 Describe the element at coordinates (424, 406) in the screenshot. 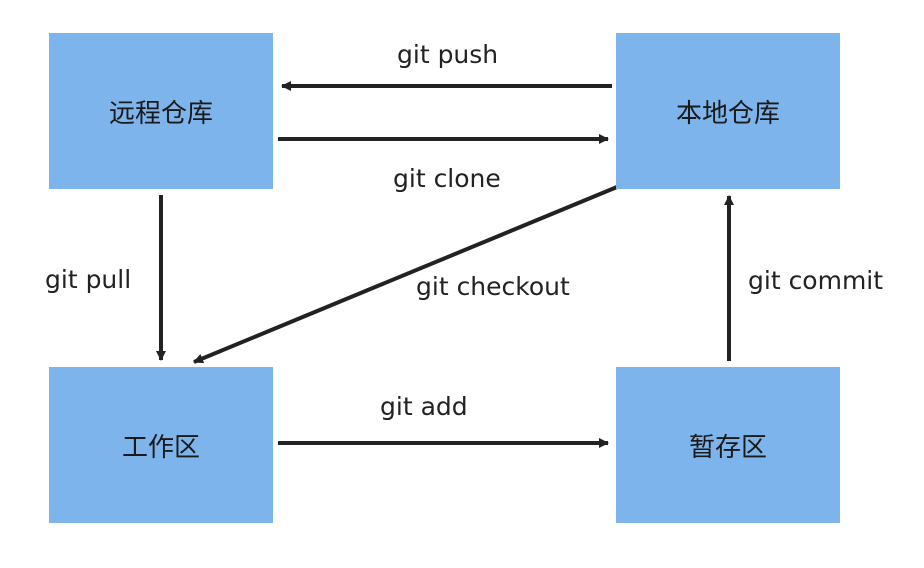

I see `add-edge-label: git add` at that location.